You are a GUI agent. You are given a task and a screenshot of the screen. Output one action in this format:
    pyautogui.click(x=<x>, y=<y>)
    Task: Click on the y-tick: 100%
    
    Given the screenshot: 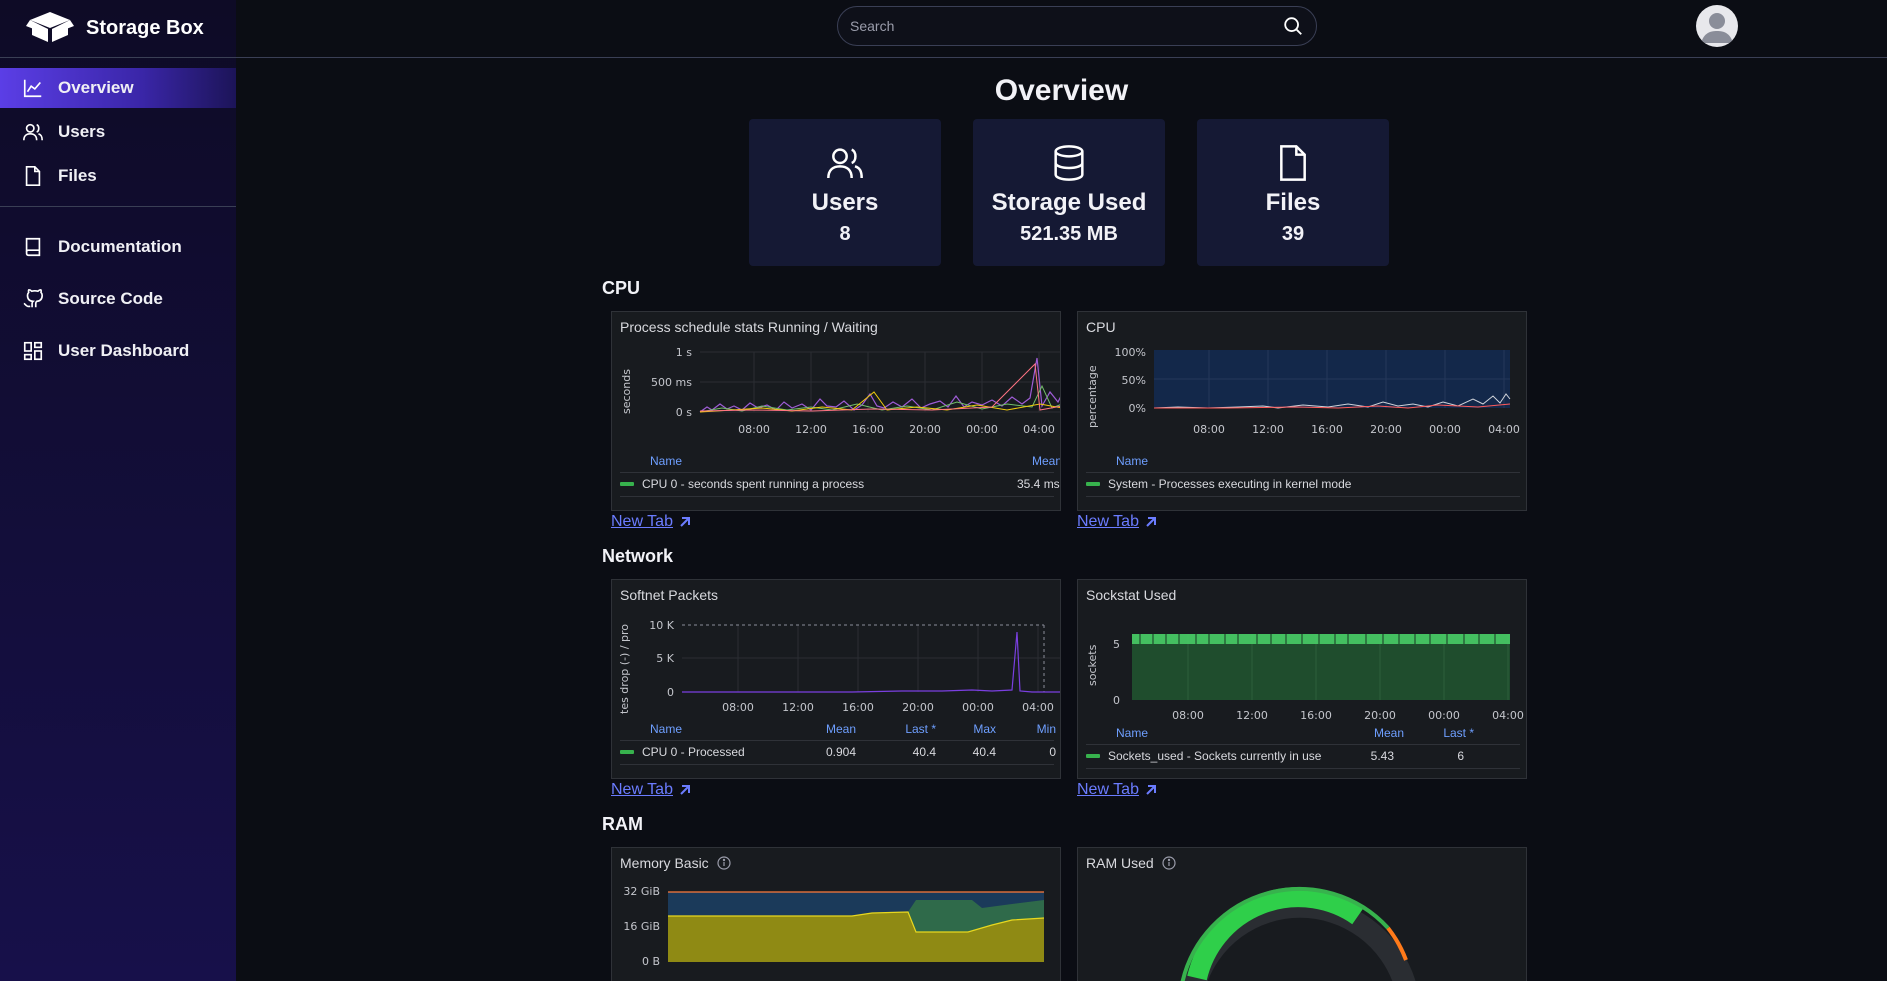 What is the action you would take?
    pyautogui.click(x=1130, y=352)
    